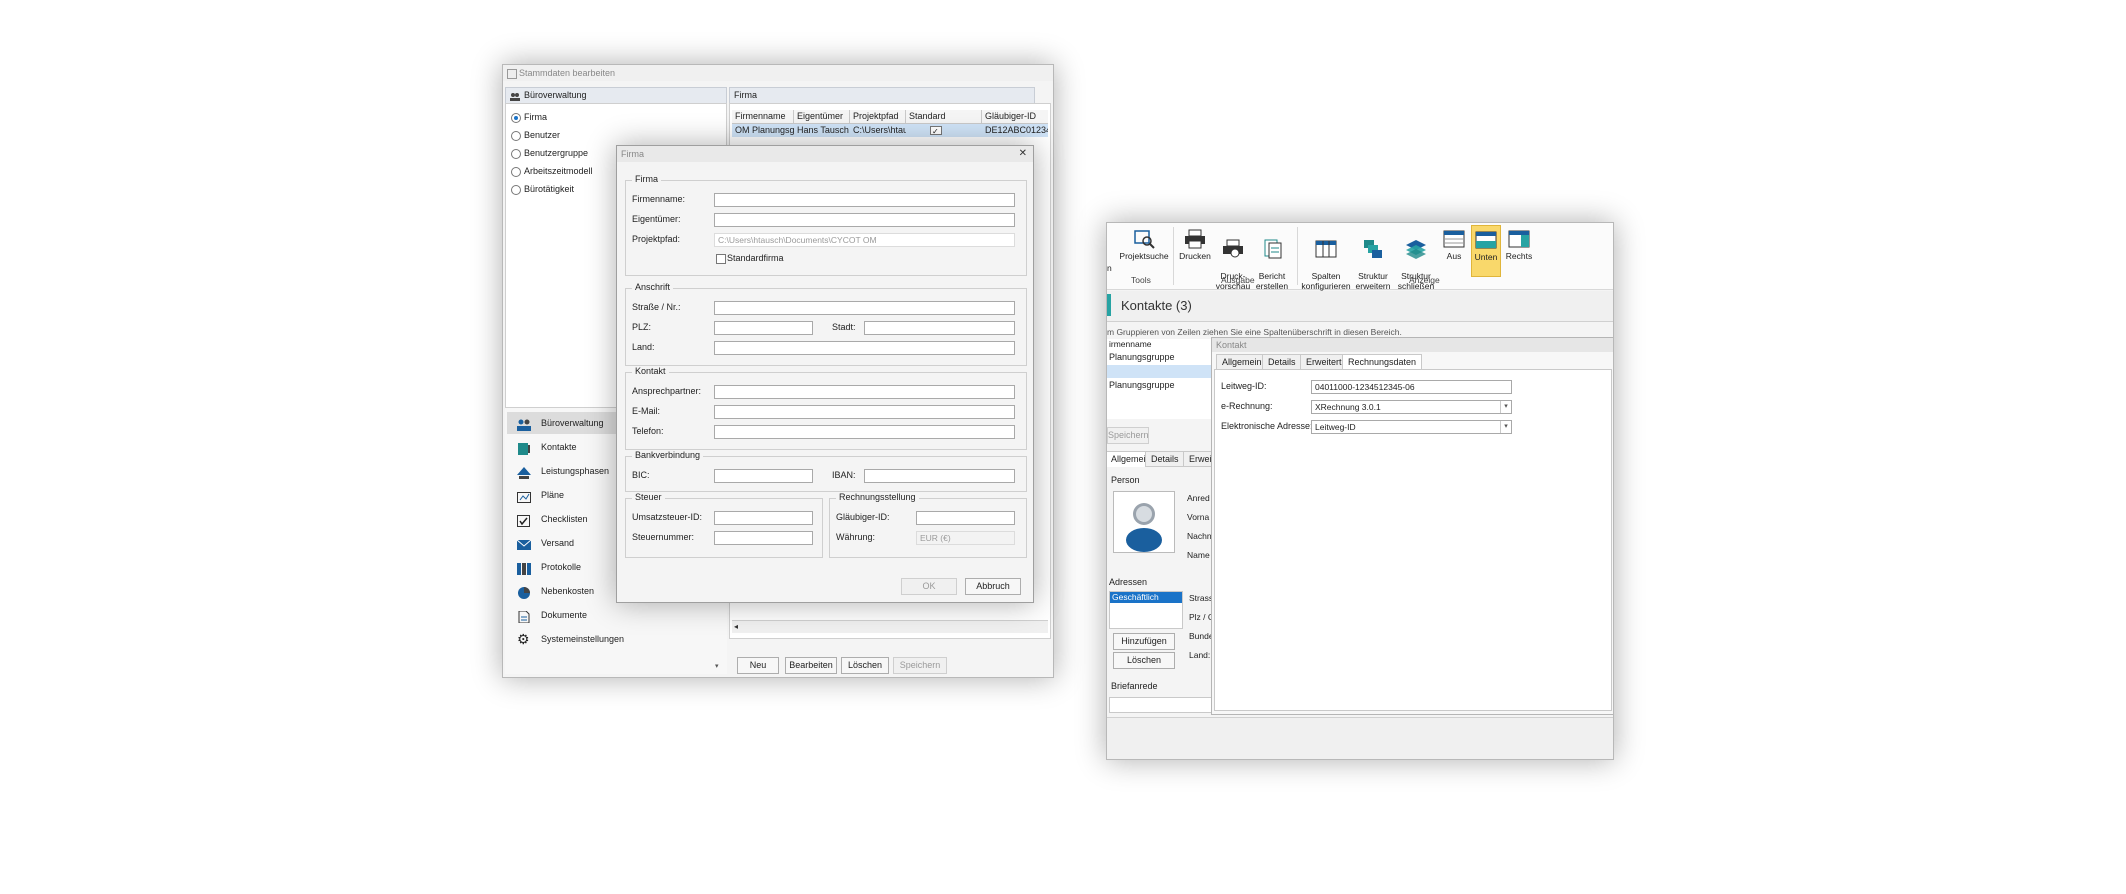 The height and width of the screenshot is (894, 2126). What do you see at coordinates (936, 130) in the screenshot?
I see `cell-standard-checkbox: ✓` at bounding box center [936, 130].